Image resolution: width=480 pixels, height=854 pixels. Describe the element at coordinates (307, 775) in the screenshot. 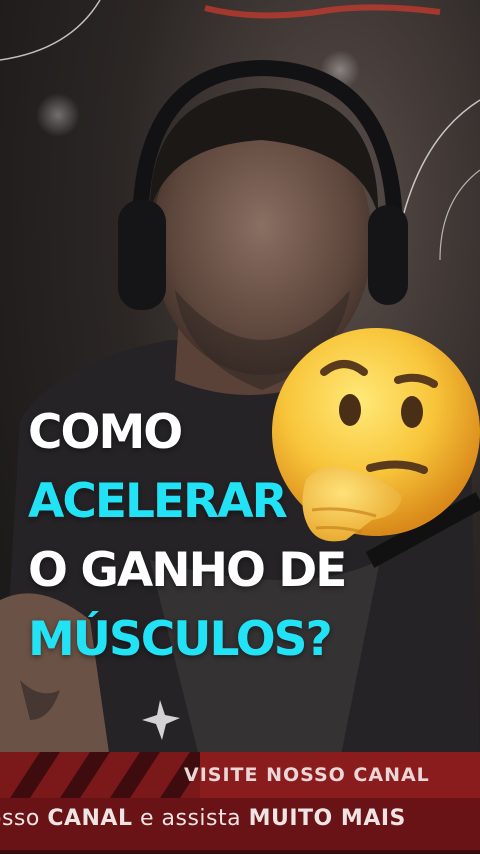

I see `banner-title: VISITE NOSSO CANAL` at that location.